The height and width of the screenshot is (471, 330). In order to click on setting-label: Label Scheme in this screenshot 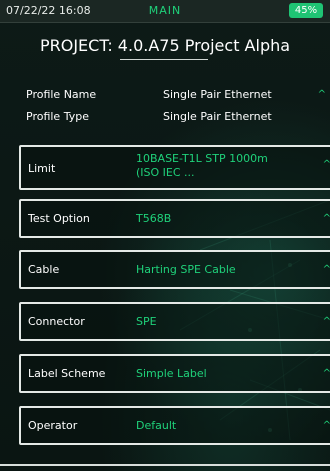, I will do `click(67, 373)`.